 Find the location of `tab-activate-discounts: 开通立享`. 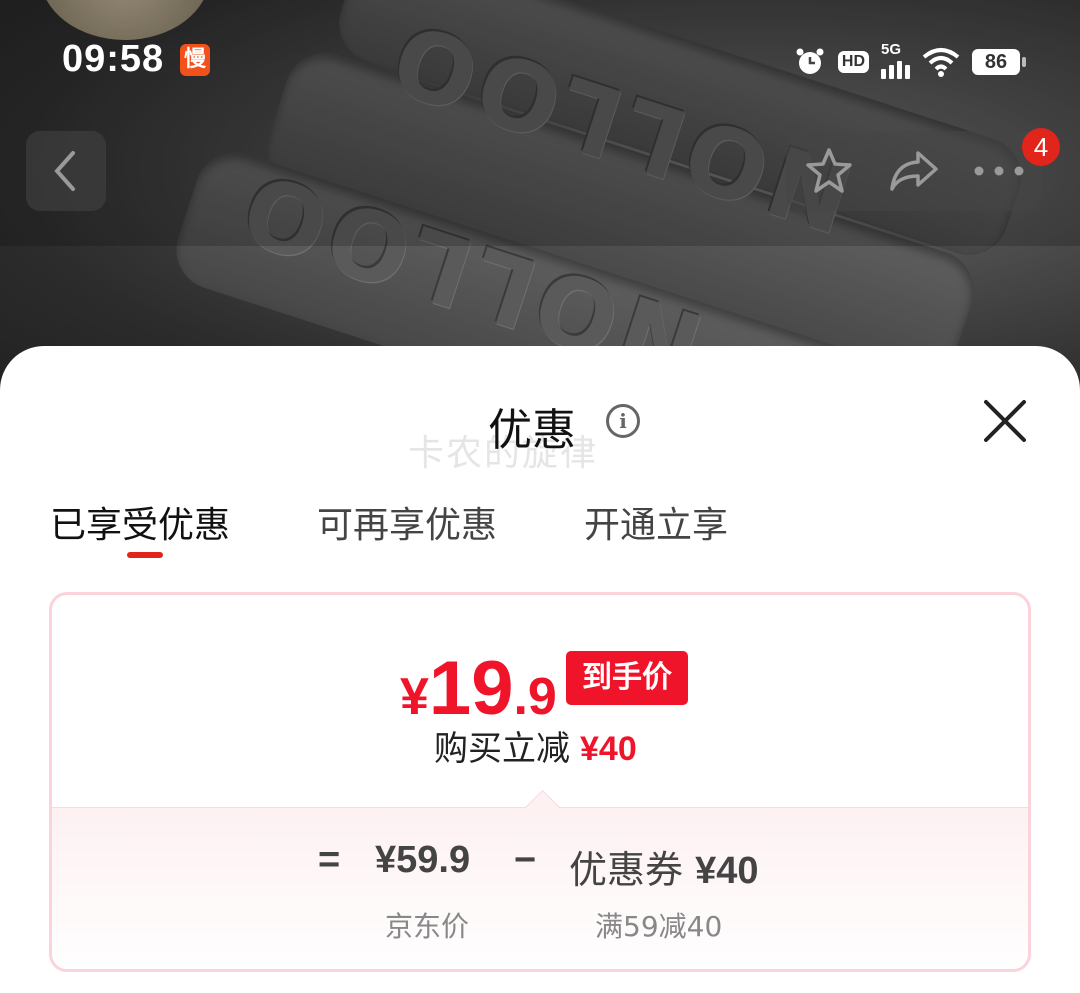

tab-activate-discounts: 开通立享 is located at coordinates (656, 522).